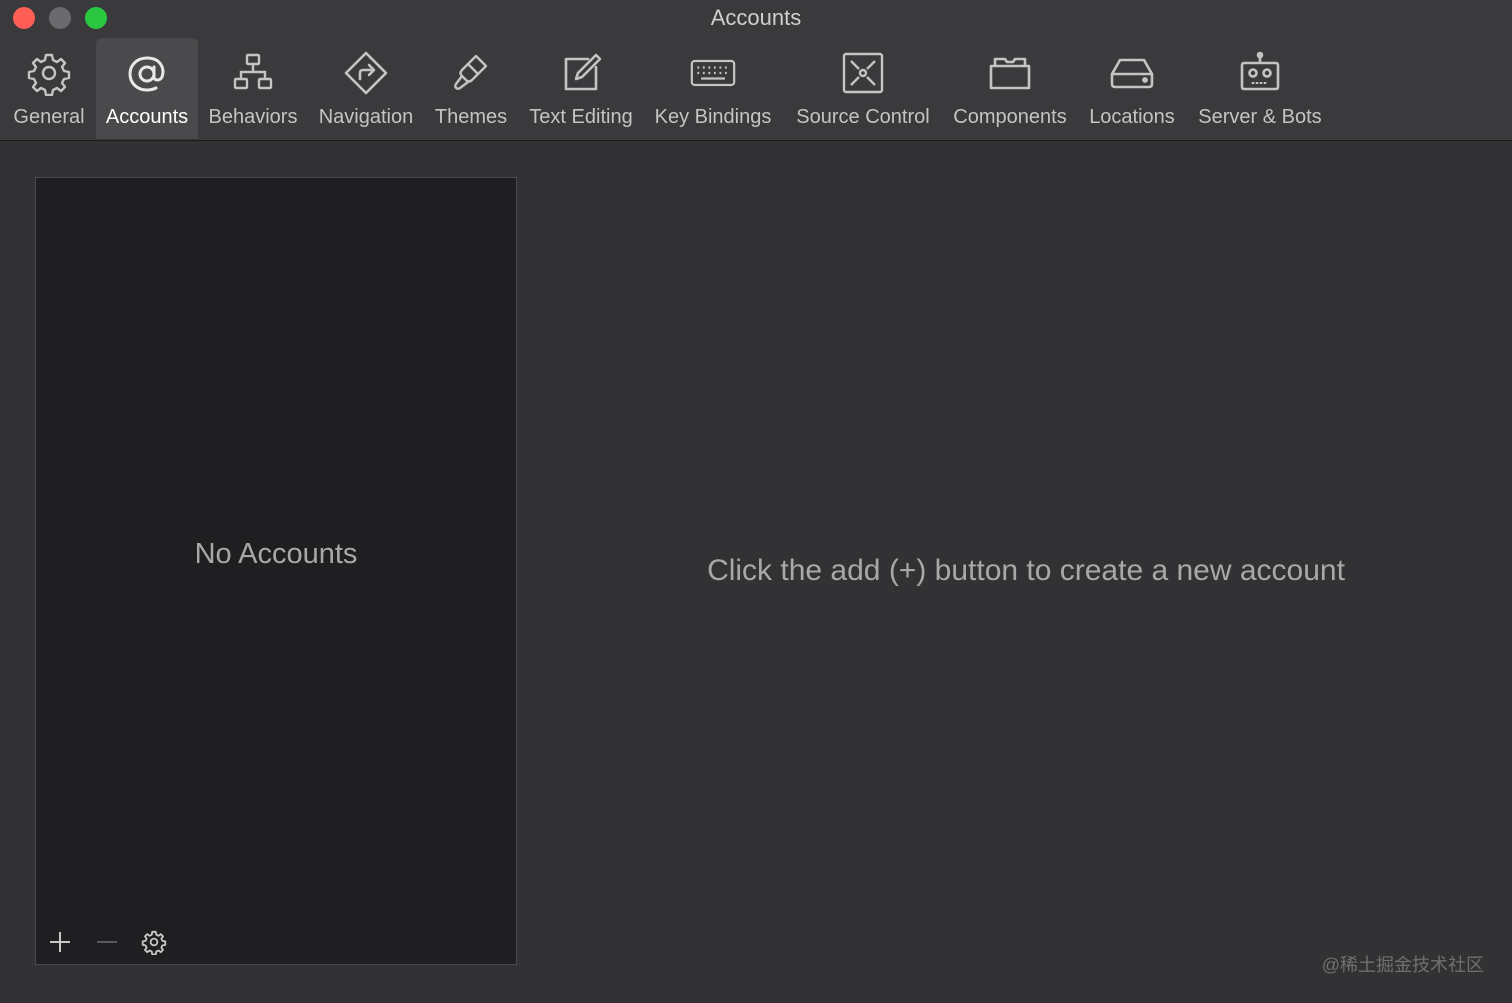 The width and height of the screenshot is (1512, 1003). I want to click on list-footer, so click(276, 942).